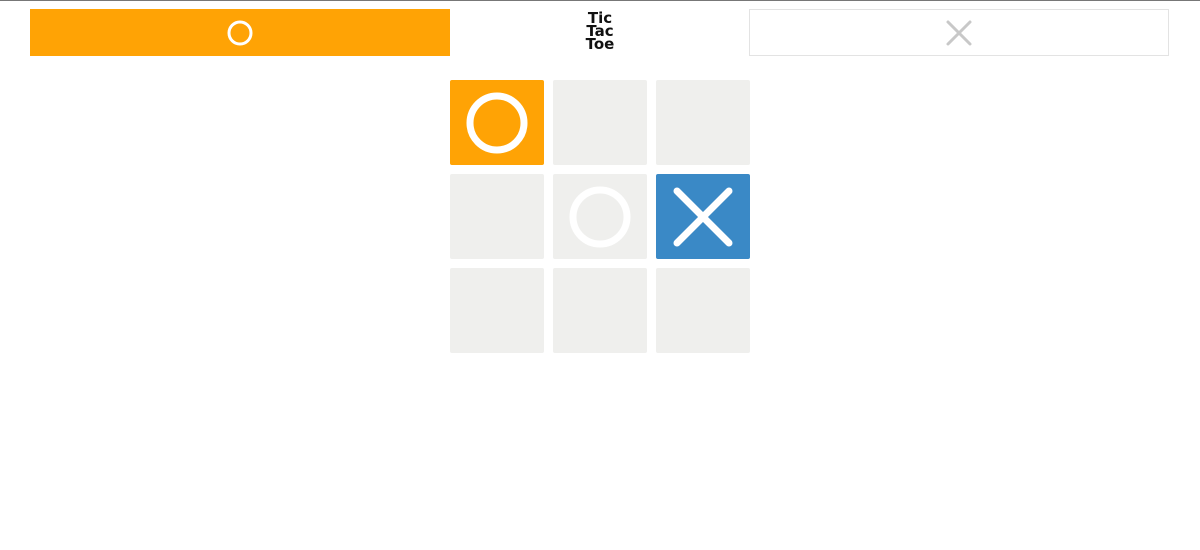  What do you see at coordinates (497, 216) in the screenshot?
I see `board-cell-r2-c1` at bounding box center [497, 216].